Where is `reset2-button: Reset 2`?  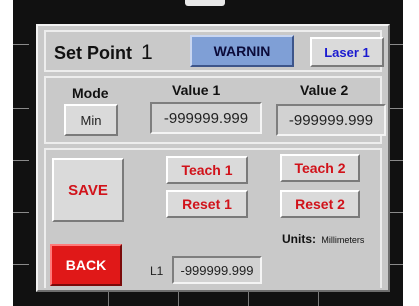 reset2-button: Reset 2 is located at coordinates (320, 204).